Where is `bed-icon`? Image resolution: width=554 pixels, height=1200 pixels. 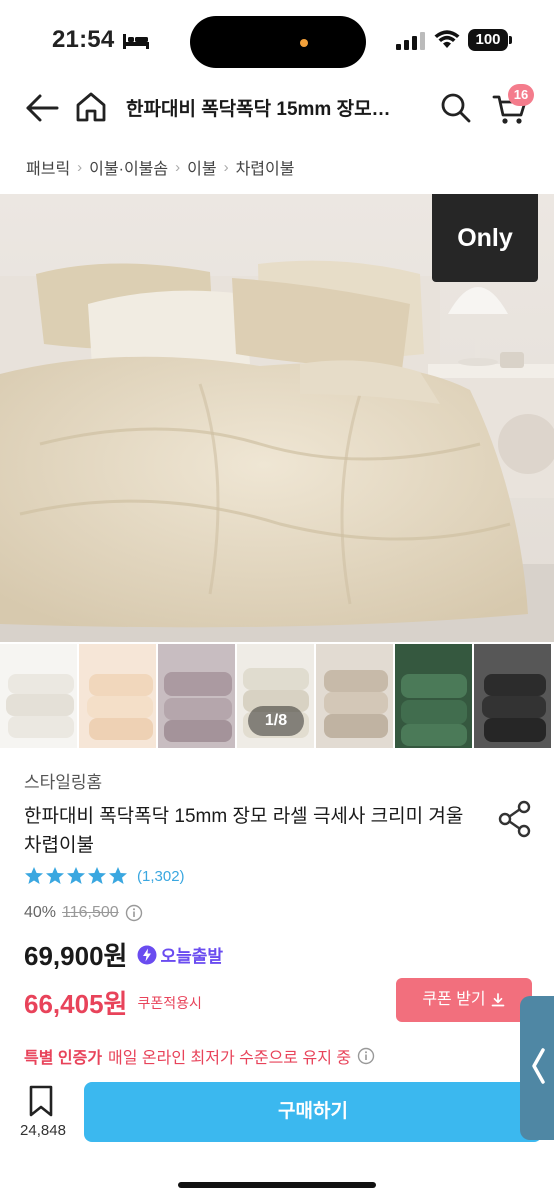
bed-icon is located at coordinates (136, 41).